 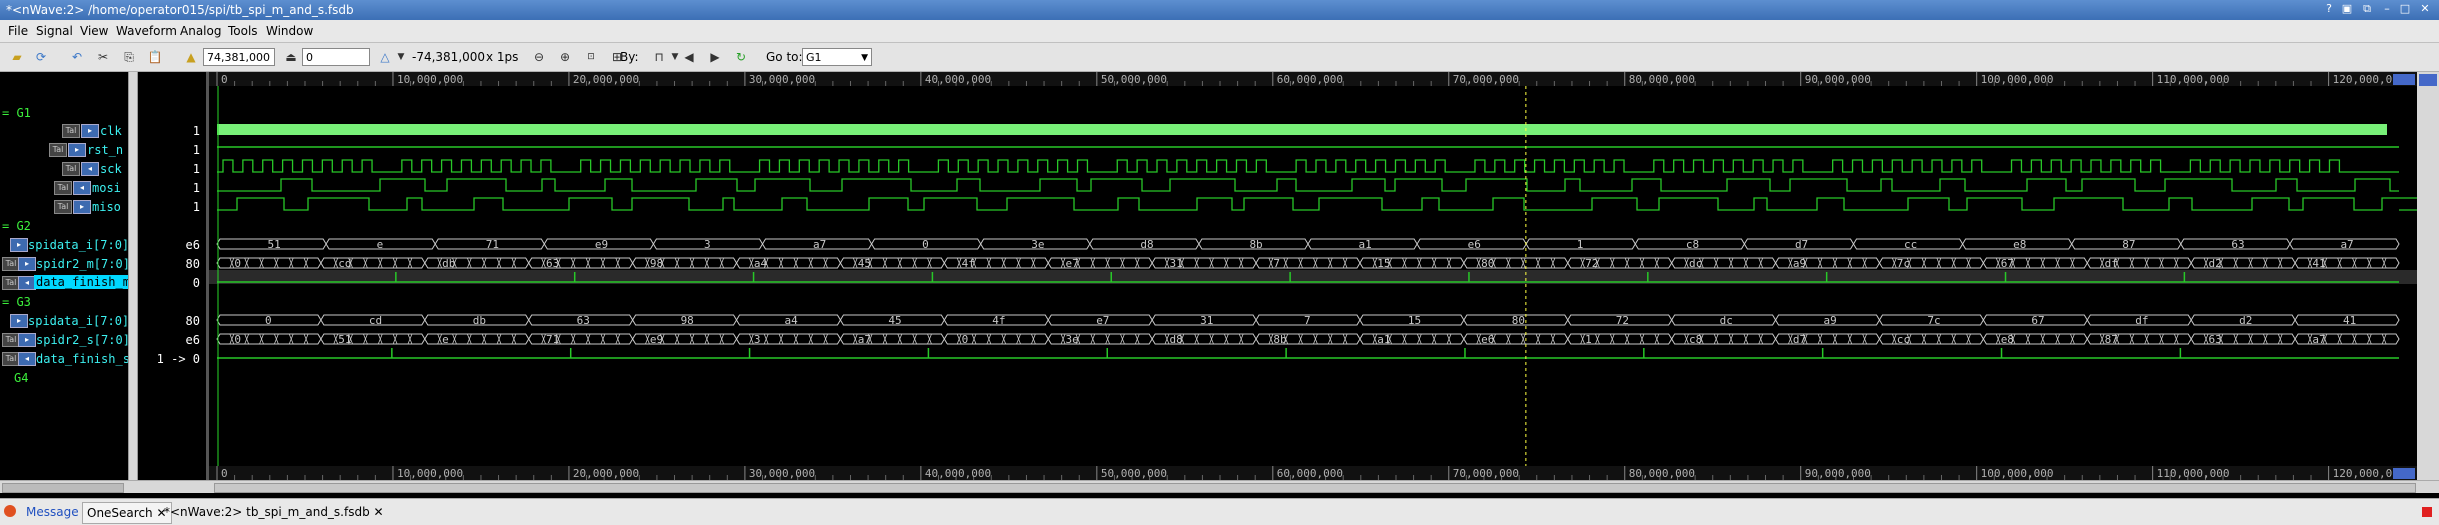 I want to click on open-icon: ▰, so click(x=17, y=57).